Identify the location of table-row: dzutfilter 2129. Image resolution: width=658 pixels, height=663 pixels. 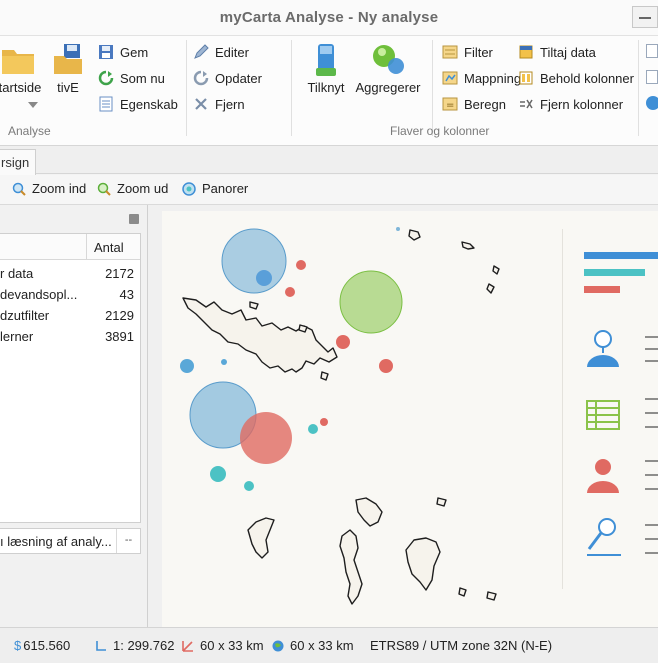
(70, 316).